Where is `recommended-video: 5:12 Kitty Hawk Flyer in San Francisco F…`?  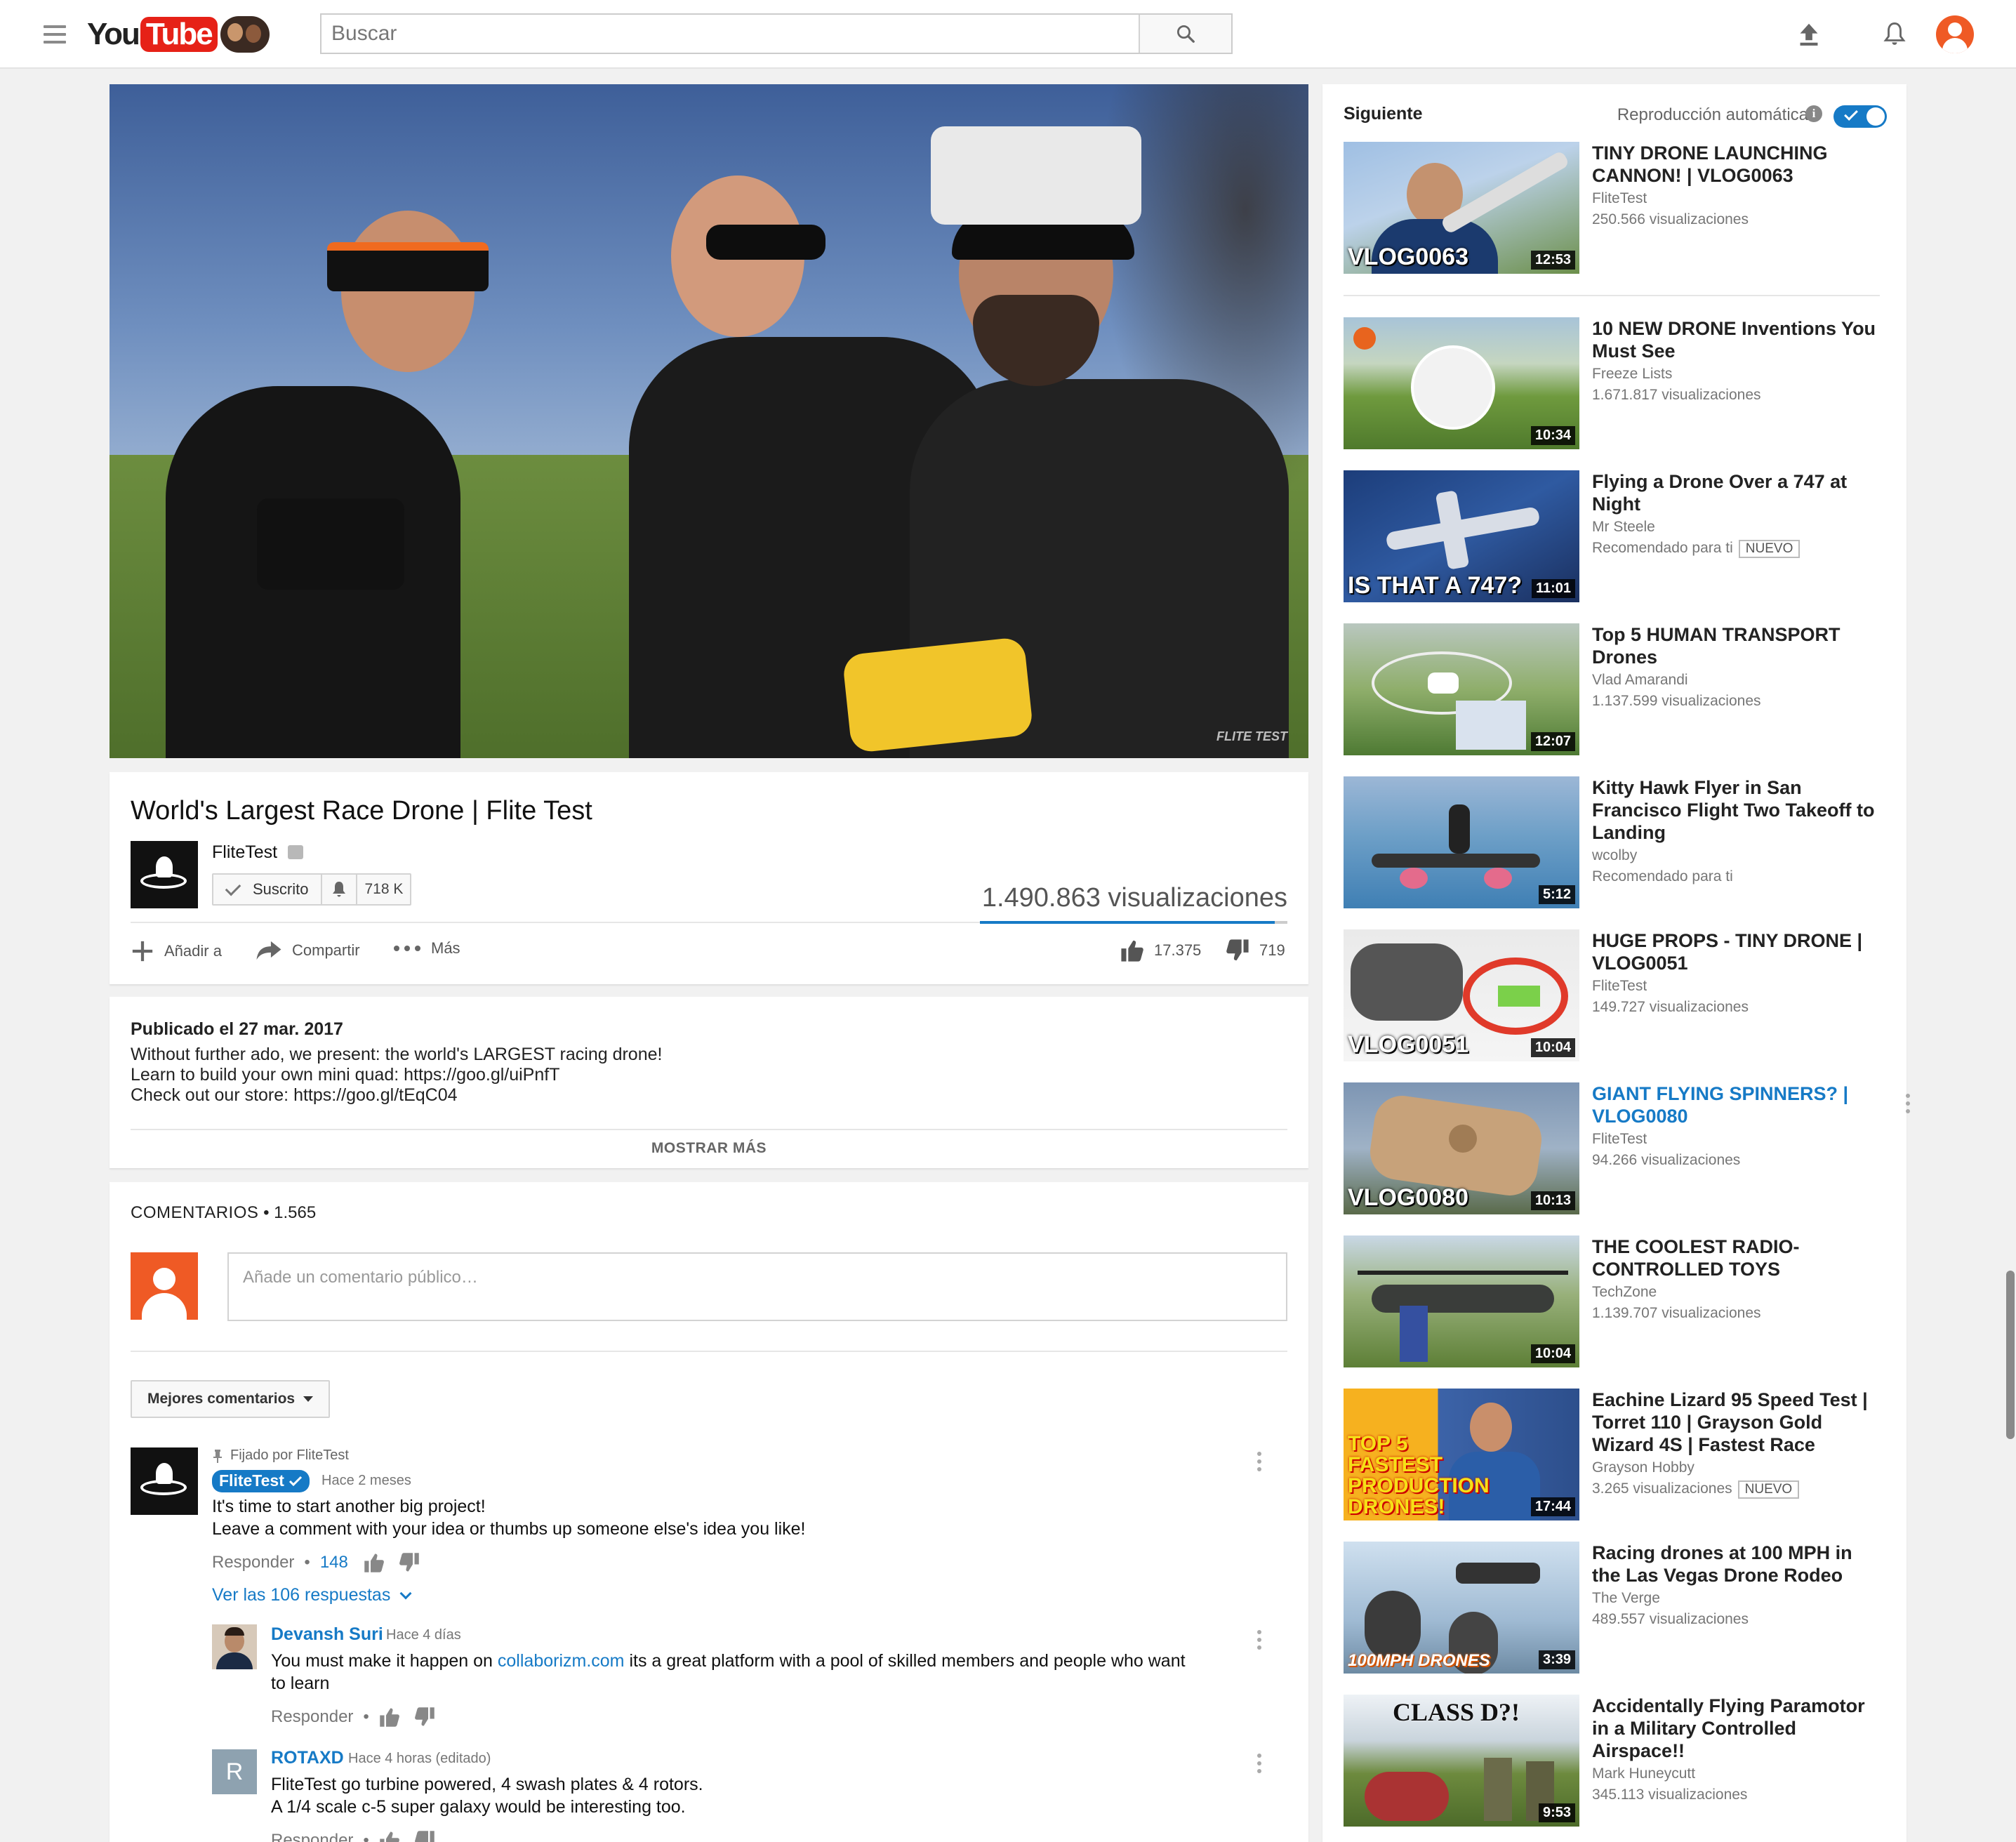
recommended-video: 5:12 Kitty Hawk Flyer in San Francisco F… is located at coordinates (1617, 842).